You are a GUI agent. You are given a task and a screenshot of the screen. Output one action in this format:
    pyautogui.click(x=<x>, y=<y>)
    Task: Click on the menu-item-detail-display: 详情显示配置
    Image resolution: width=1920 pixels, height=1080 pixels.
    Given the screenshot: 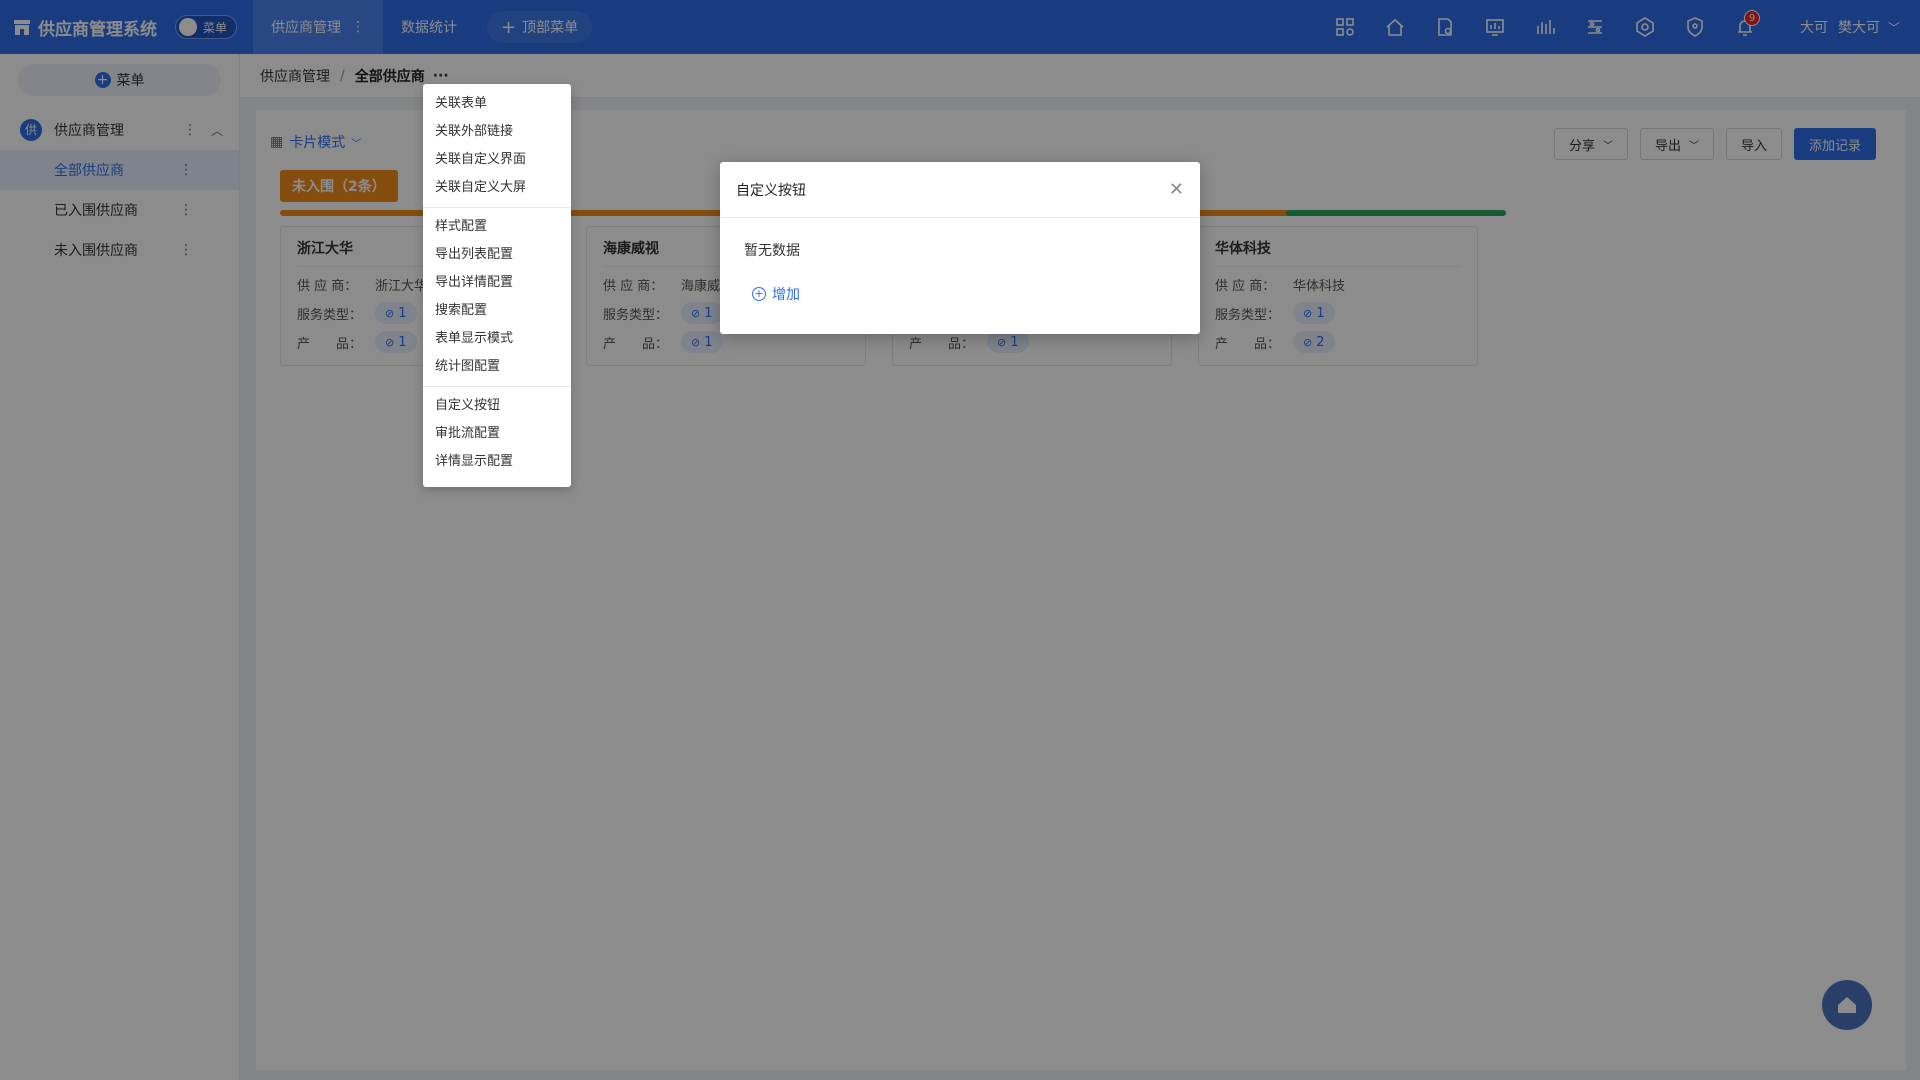 What is the action you would take?
    pyautogui.click(x=497, y=462)
    